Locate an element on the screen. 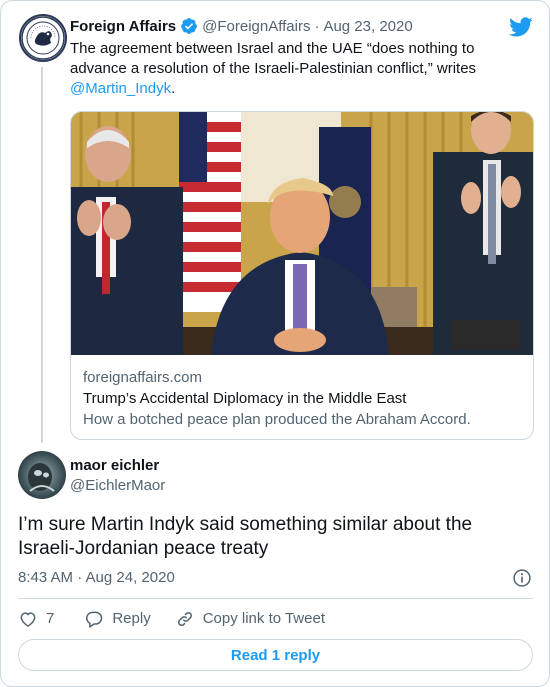 This screenshot has height=687, width=550. read-replies-label: Read 1 reply is located at coordinates (275, 655).